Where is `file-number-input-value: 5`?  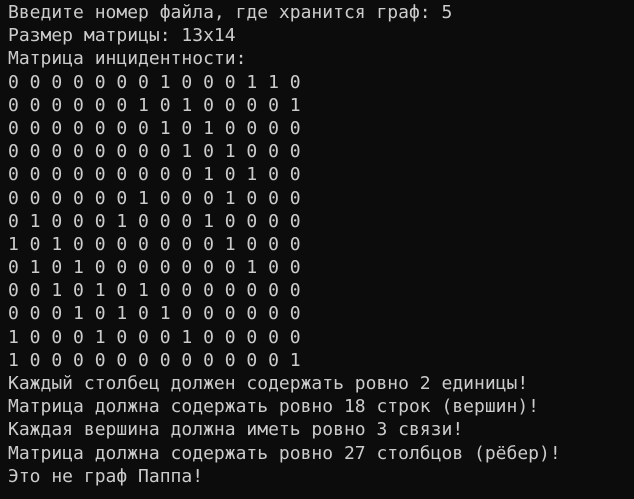 file-number-input-value: 5 is located at coordinates (447, 12).